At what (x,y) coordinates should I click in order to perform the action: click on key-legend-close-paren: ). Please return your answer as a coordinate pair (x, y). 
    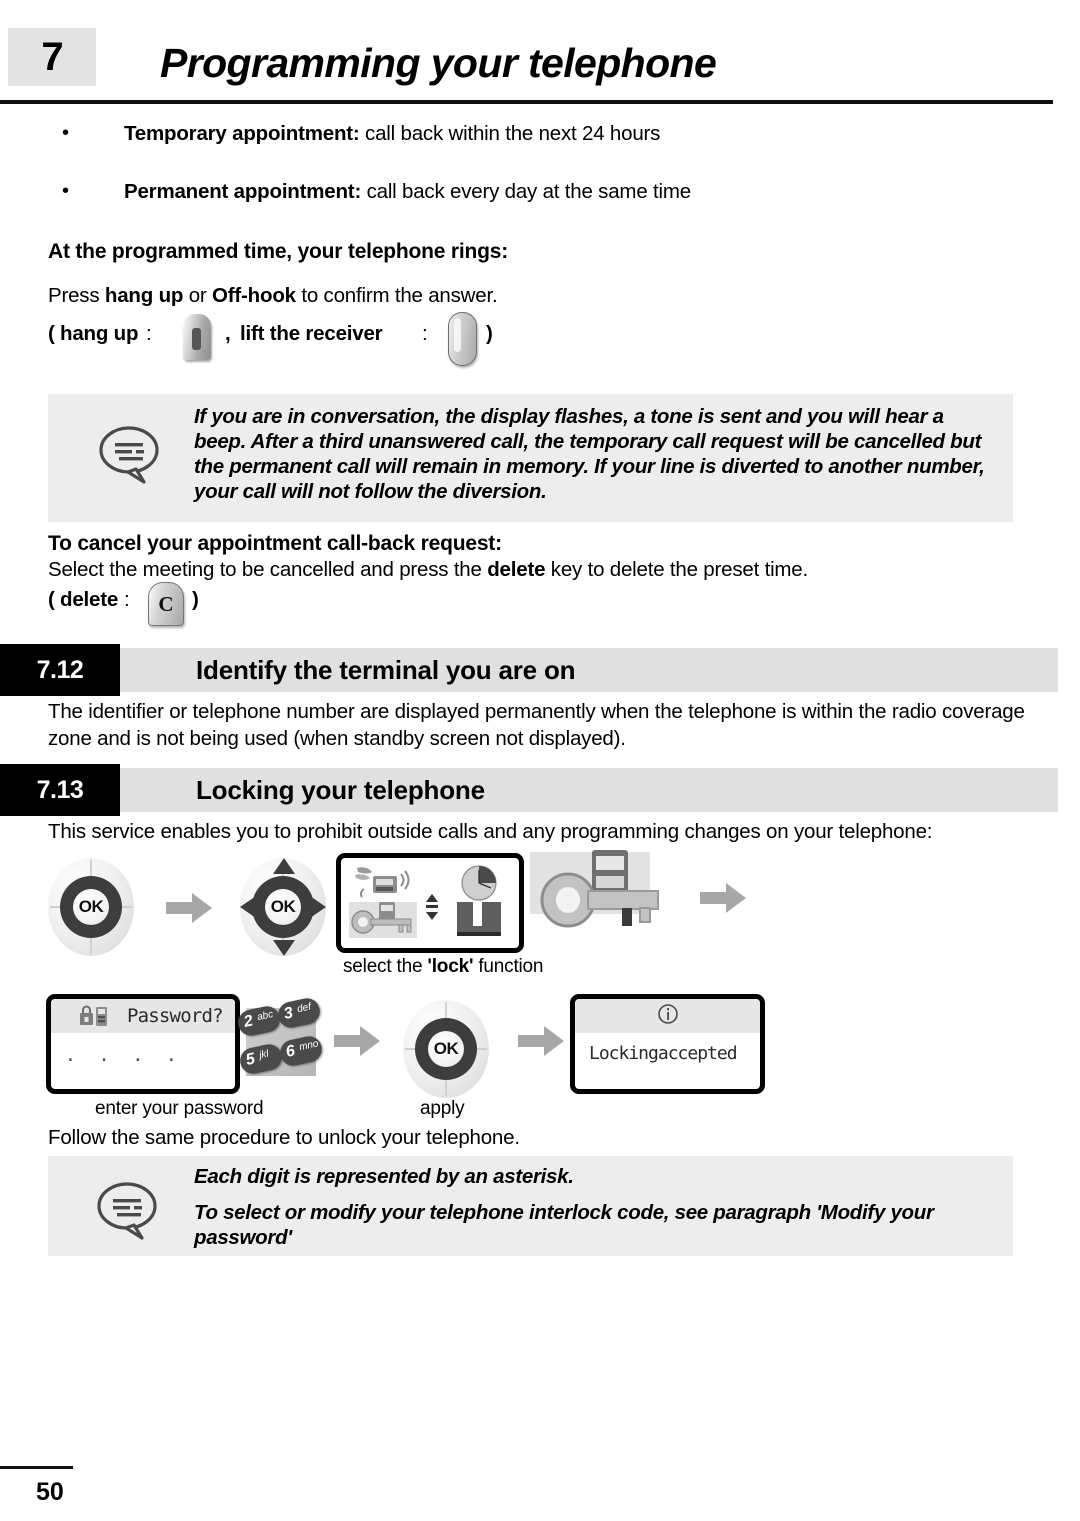
    Looking at the image, I should click on (489, 333).